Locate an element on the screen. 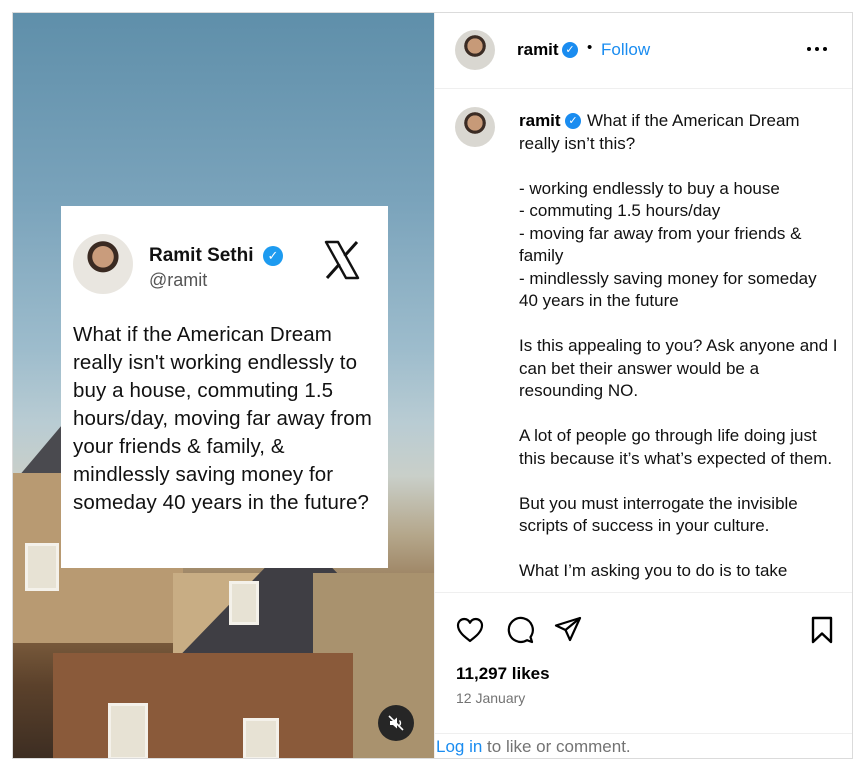 This screenshot has width=867, height=767. caption-clip is located at coordinates (643, 586).